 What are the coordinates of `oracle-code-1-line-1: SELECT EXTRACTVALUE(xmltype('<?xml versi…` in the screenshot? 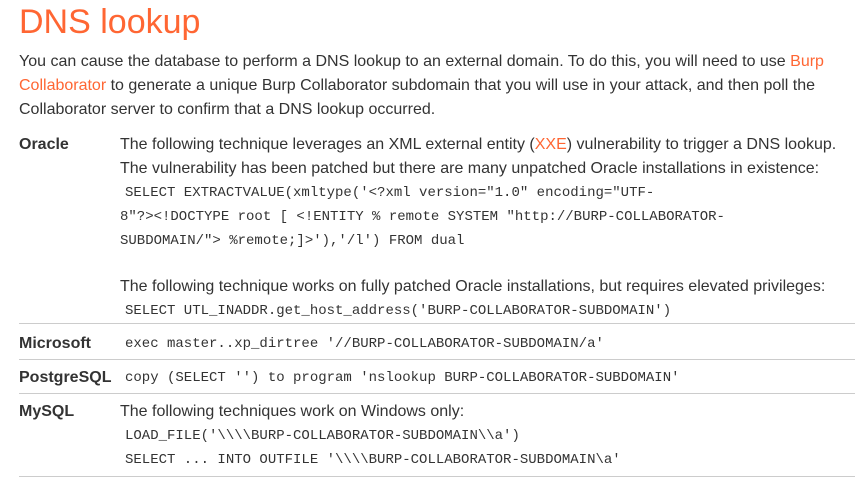 It's located at (390, 193).